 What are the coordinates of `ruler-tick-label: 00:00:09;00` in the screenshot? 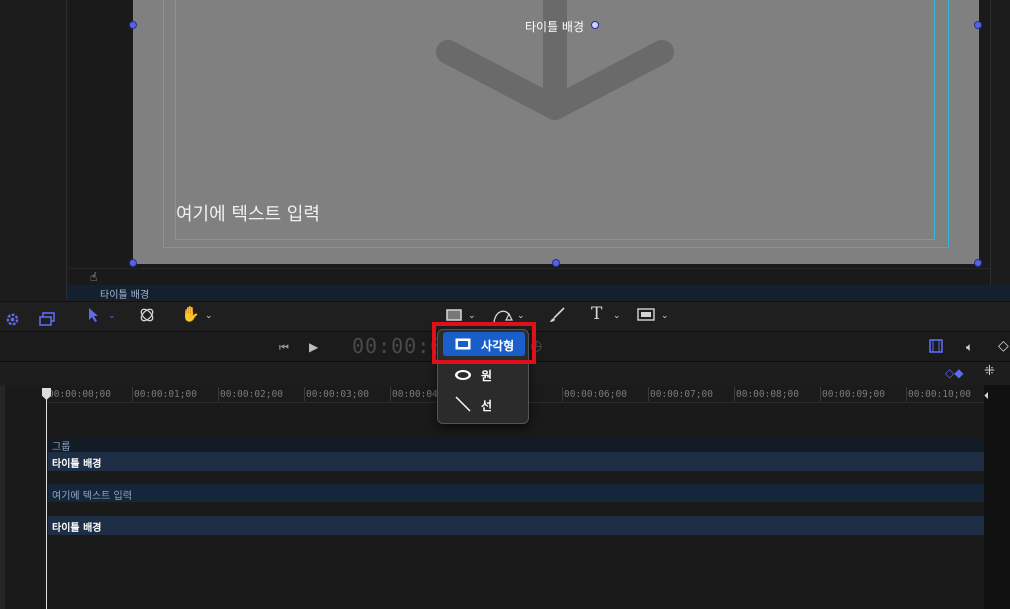 It's located at (853, 394).